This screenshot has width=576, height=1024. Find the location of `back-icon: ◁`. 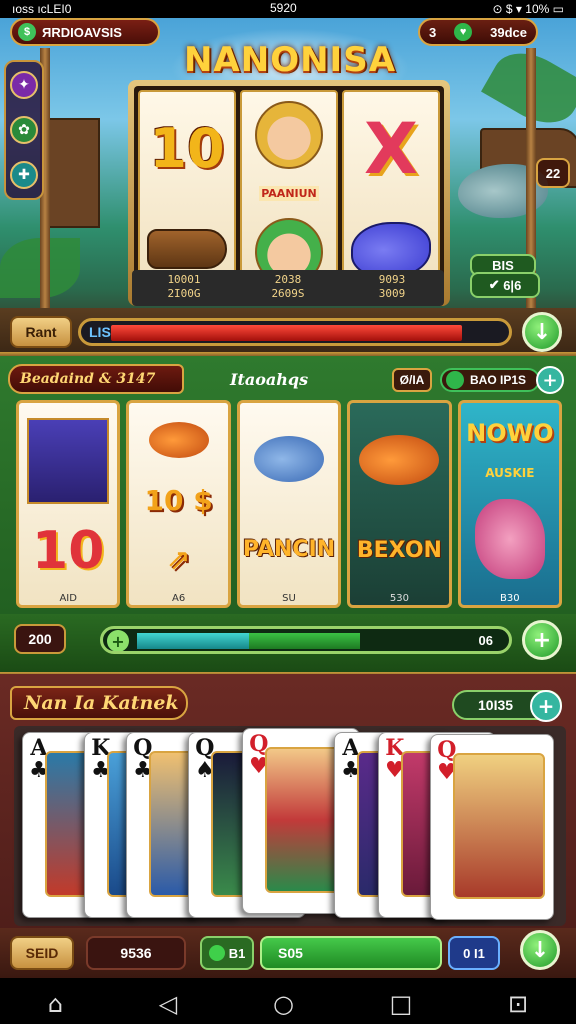

back-icon: ◁ is located at coordinates (168, 1004).